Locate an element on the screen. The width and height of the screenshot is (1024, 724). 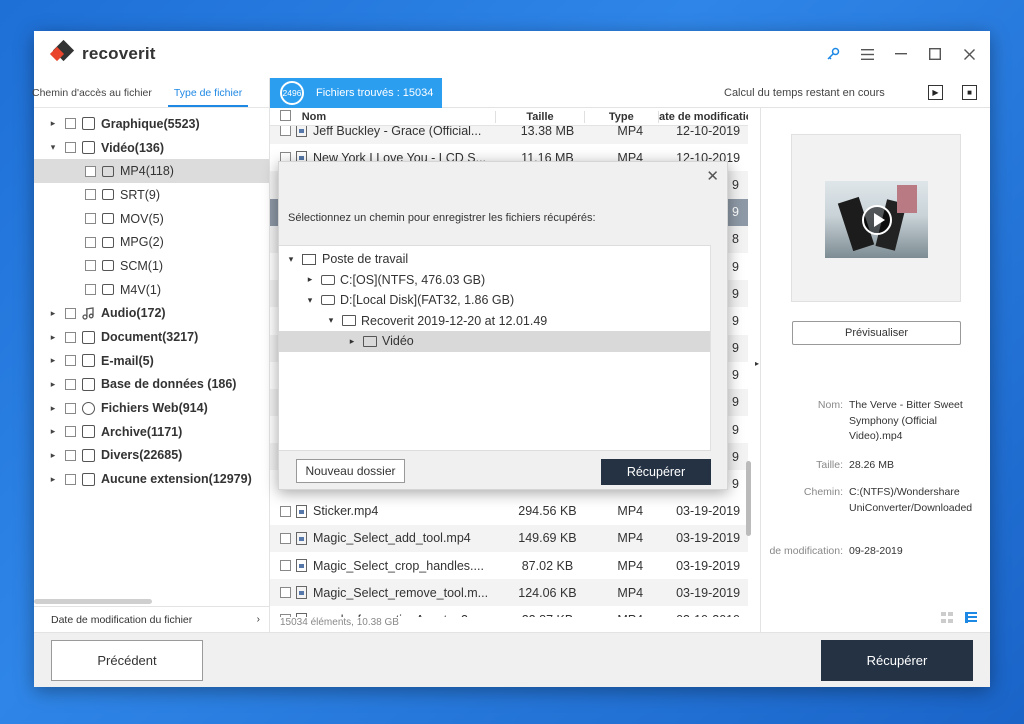
tree-item-m4v: M4V(1) is located at coordinates (151, 290).